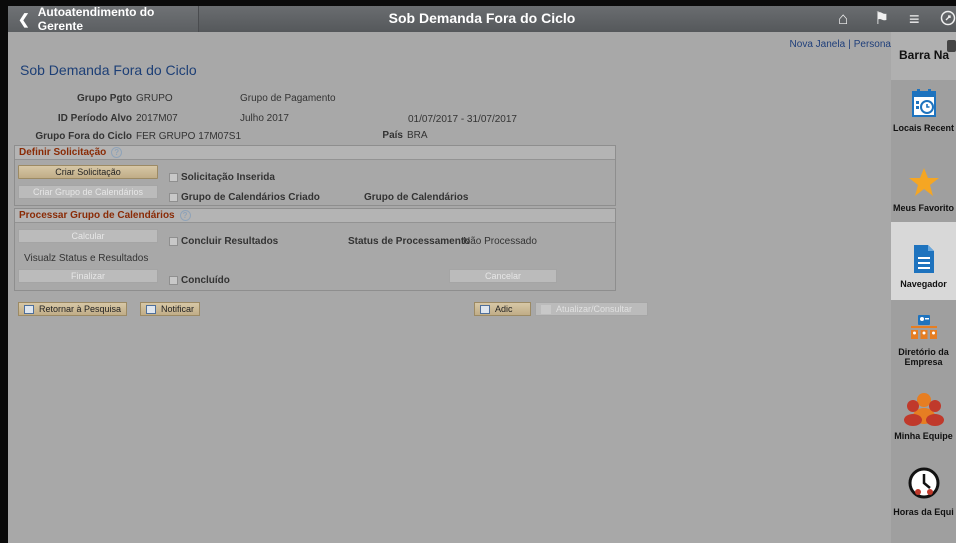  I want to click on mail-icon, so click(151, 309).